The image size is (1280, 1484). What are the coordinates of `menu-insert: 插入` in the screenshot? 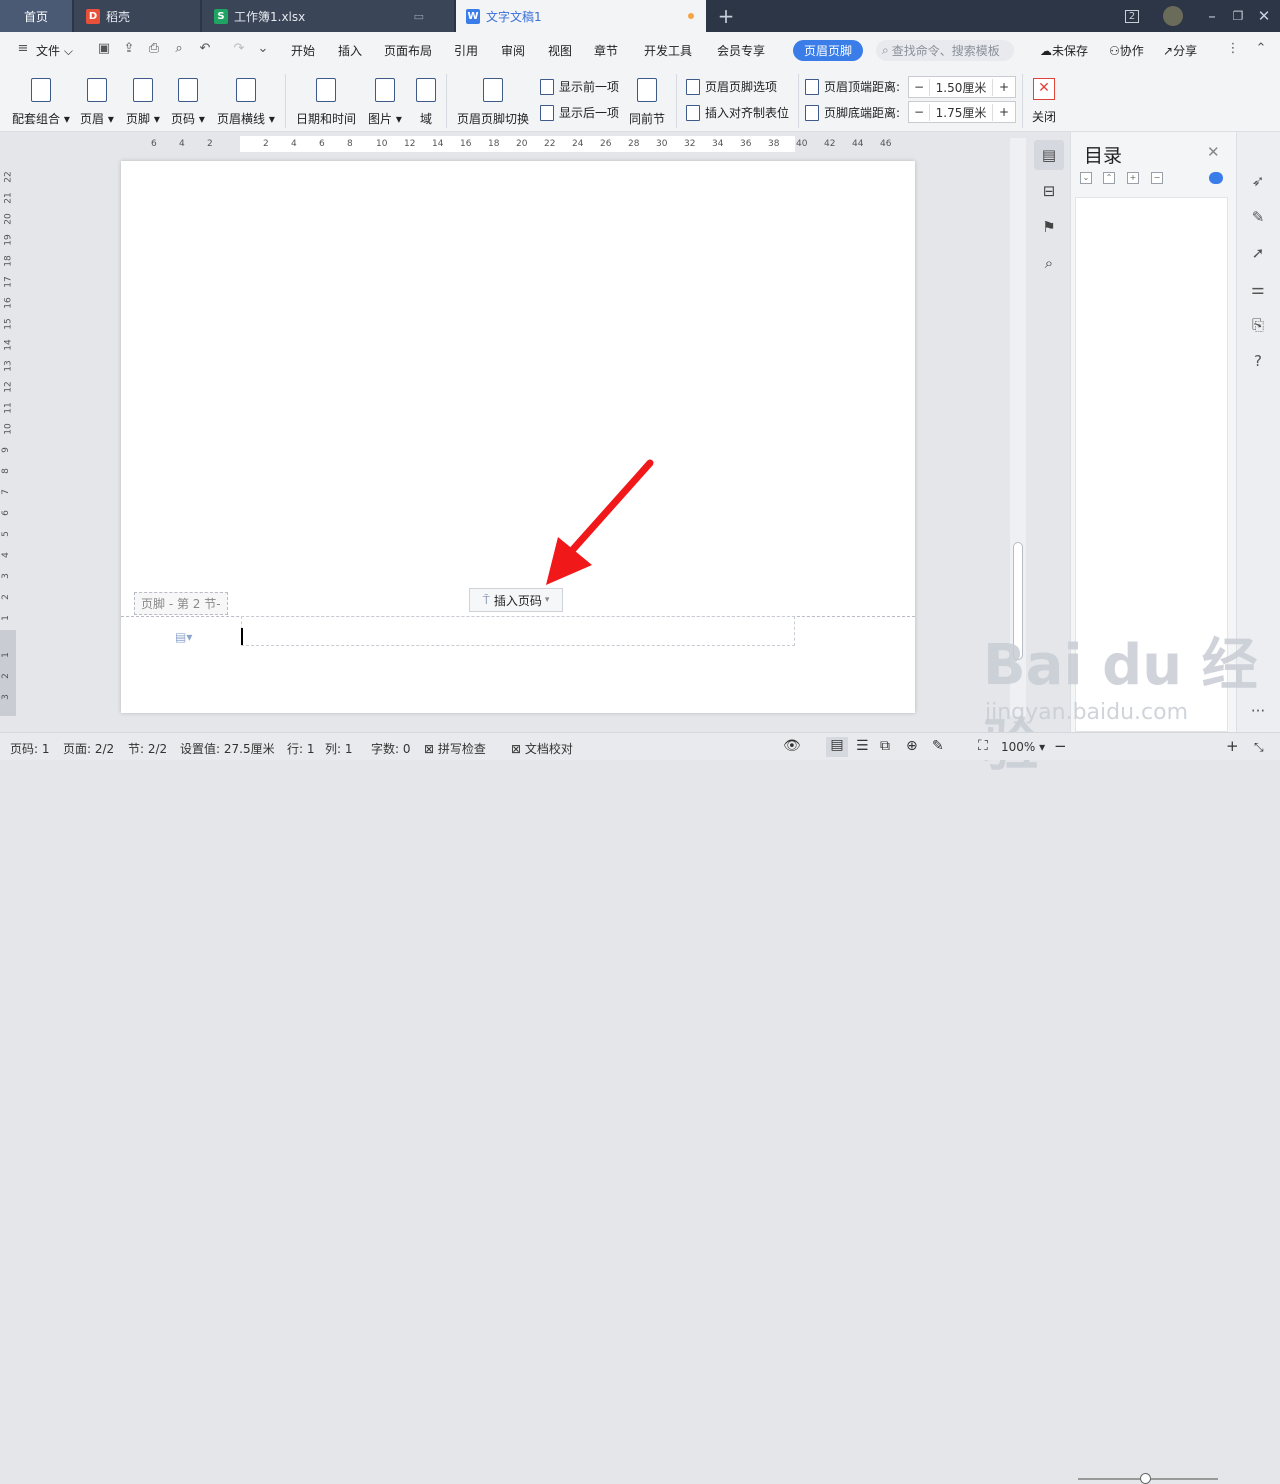 It's located at (350, 50).